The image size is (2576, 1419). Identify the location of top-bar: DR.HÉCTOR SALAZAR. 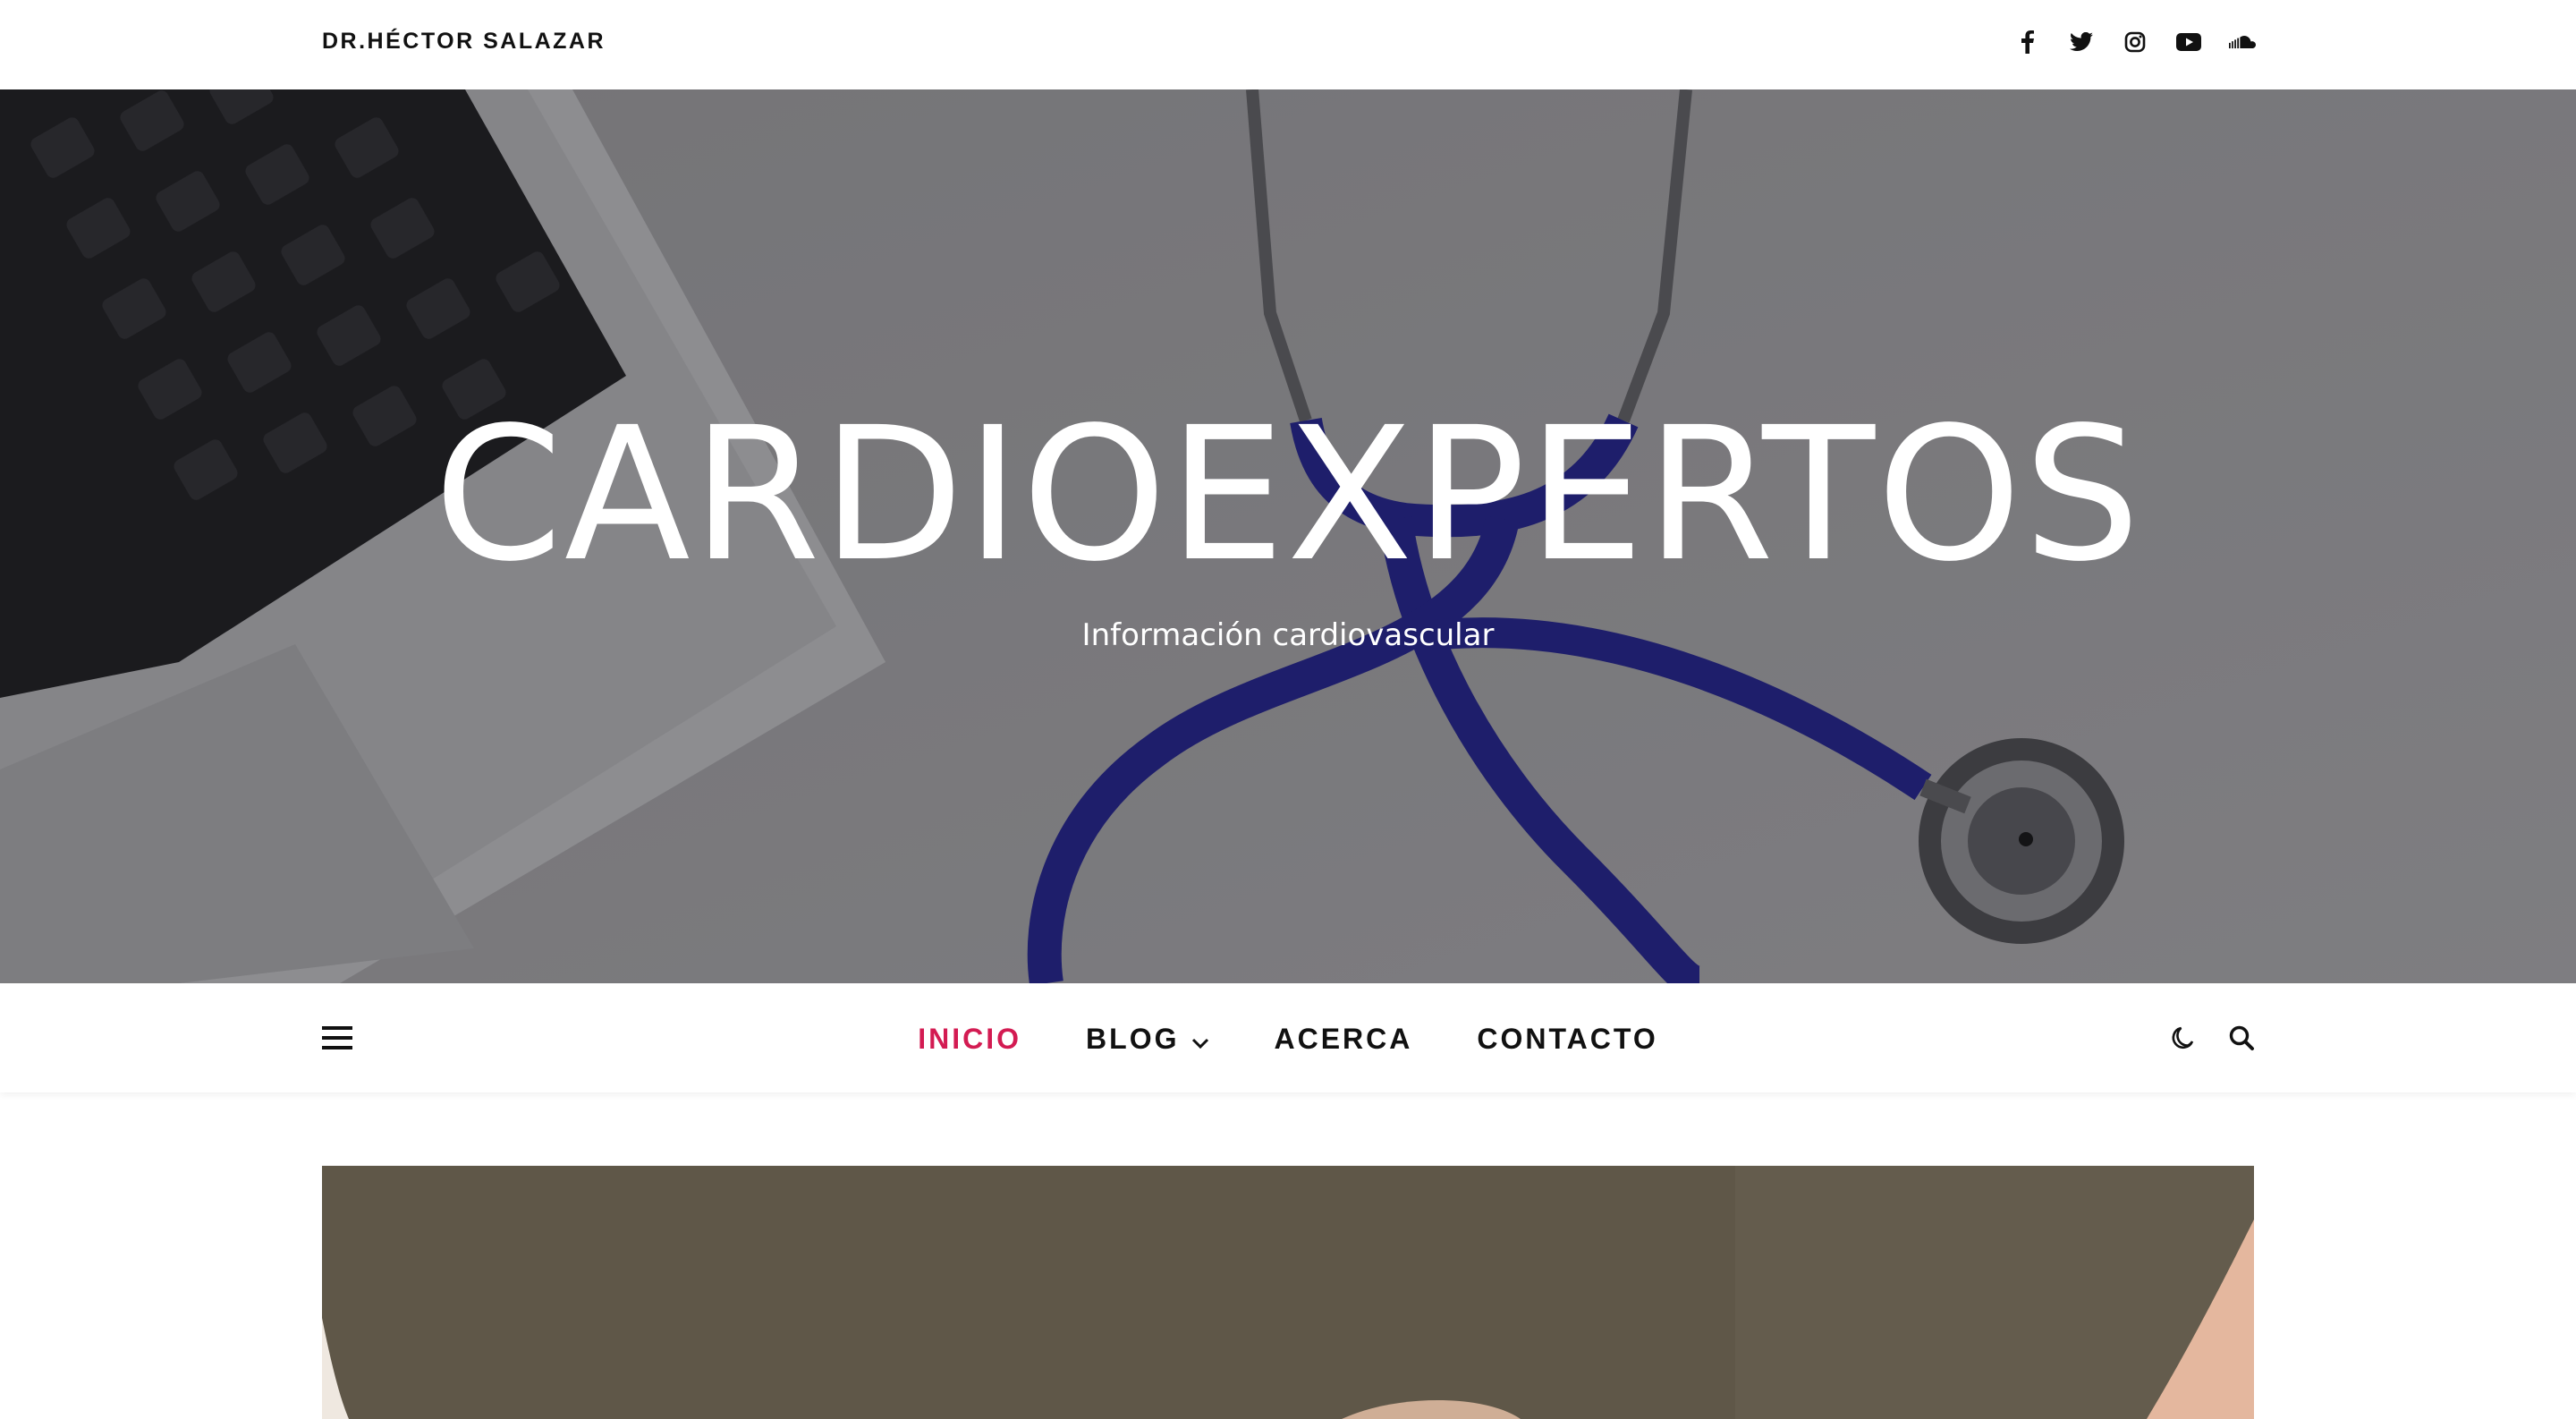
(1288, 44).